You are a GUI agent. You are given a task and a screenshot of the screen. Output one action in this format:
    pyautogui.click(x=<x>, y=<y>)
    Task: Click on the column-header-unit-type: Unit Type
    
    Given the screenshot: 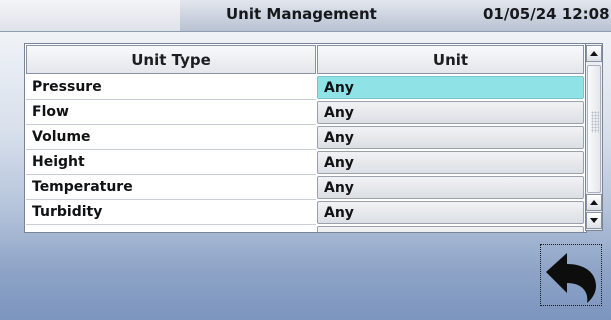 What is the action you would take?
    pyautogui.click(x=171, y=59)
    